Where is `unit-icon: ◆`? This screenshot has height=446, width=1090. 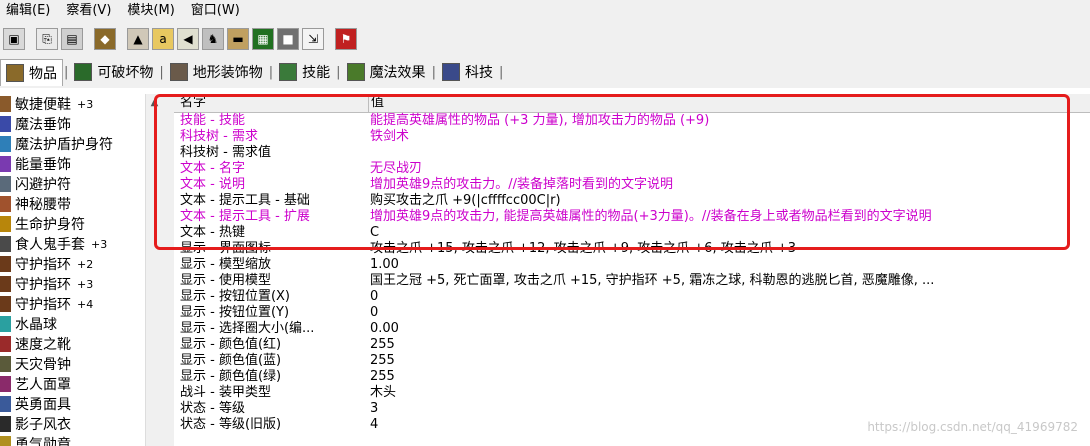
unit-icon: ◆ is located at coordinates (105, 39).